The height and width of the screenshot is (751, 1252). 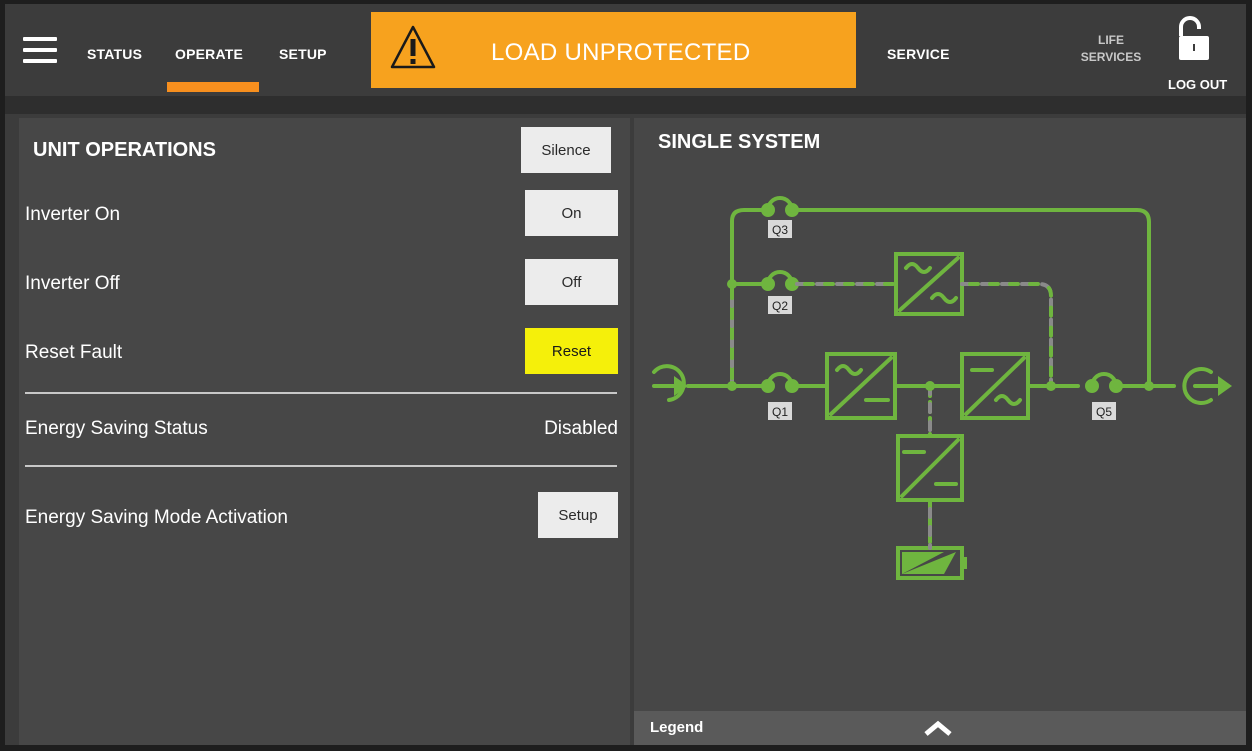 I want to click on energy-saving-mode-label: Energy Saving Mode Activation, so click(x=156, y=517).